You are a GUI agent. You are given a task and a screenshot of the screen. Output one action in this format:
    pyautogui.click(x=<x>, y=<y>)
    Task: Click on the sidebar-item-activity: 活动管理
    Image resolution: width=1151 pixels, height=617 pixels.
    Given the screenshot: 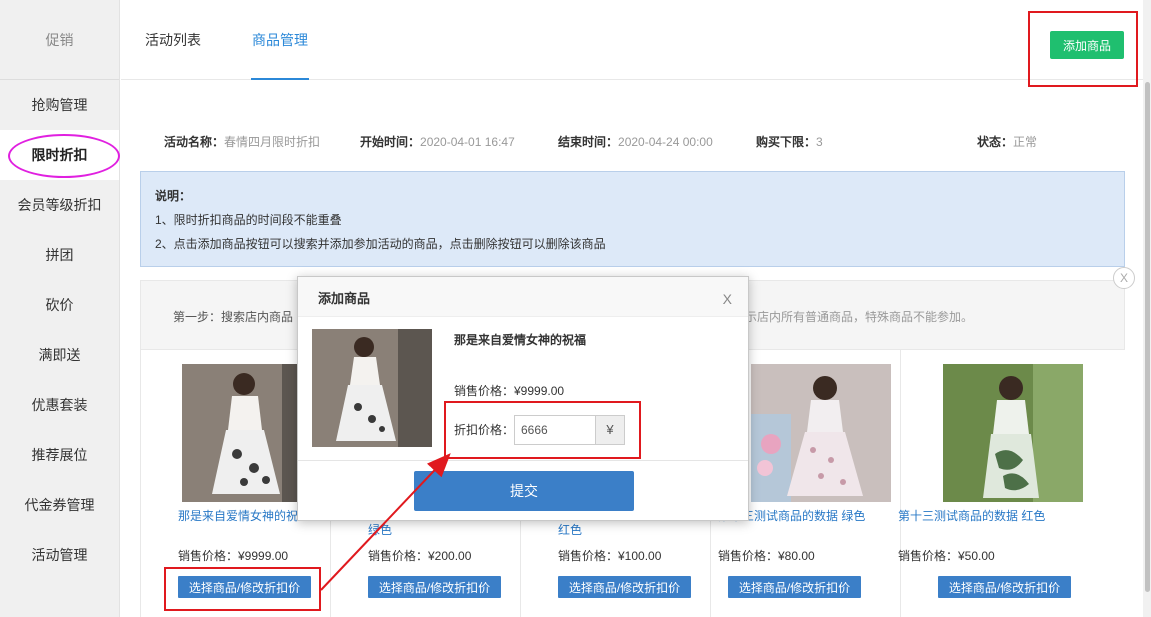 What is the action you would take?
    pyautogui.click(x=59, y=555)
    